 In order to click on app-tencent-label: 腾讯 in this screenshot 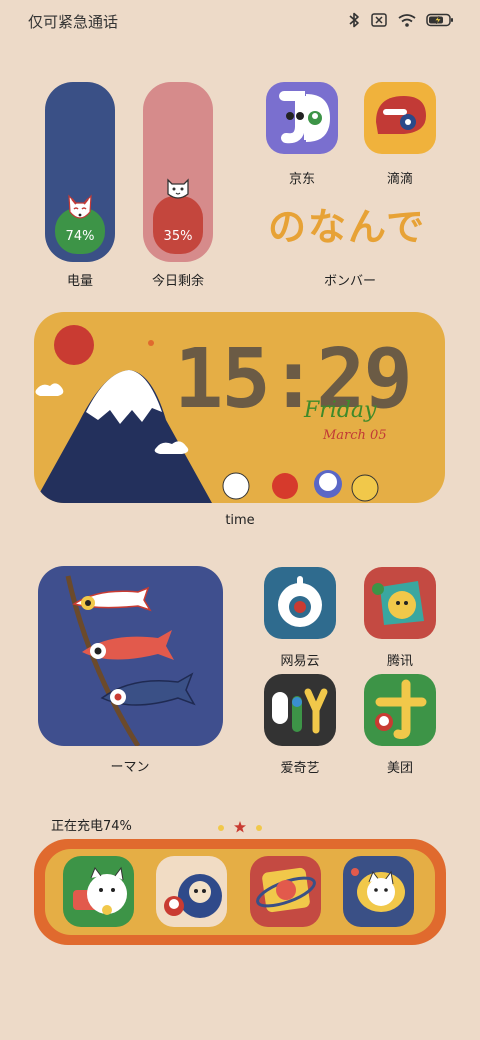, I will do `click(399, 661)`.